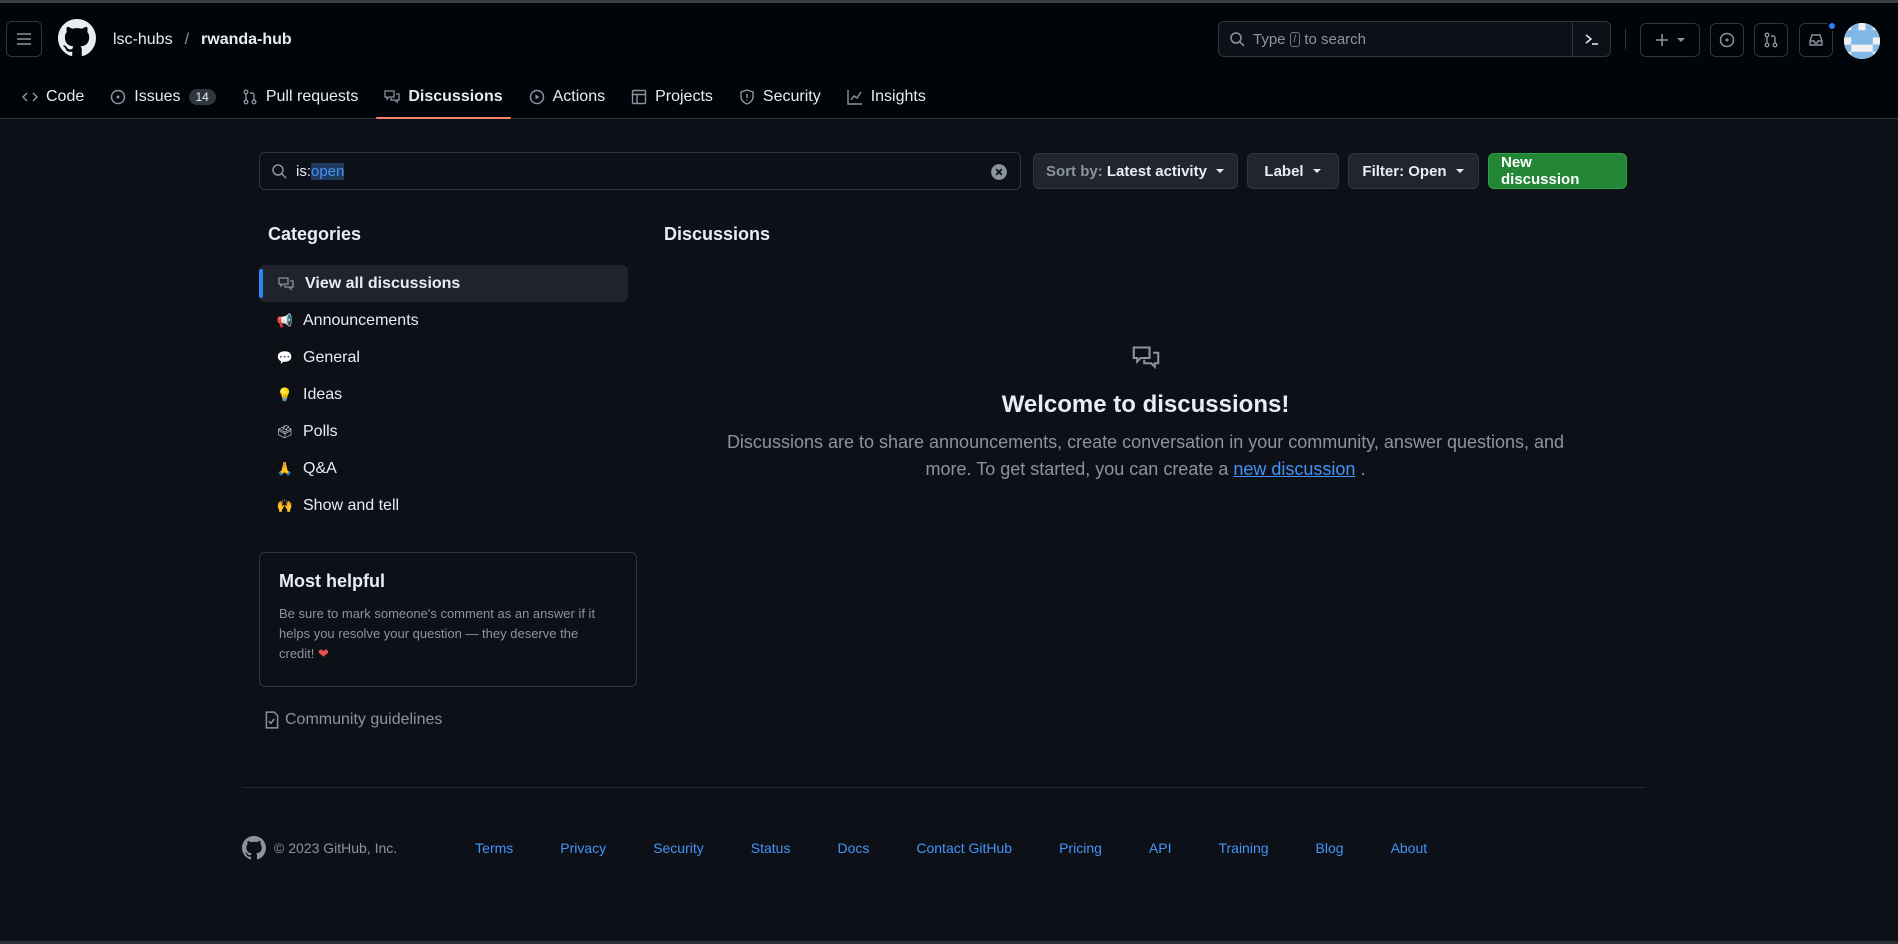  What do you see at coordinates (1414, 39) in the screenshot?
I see `global-search-input: Type / to search` at bounding box center [1414, 39].